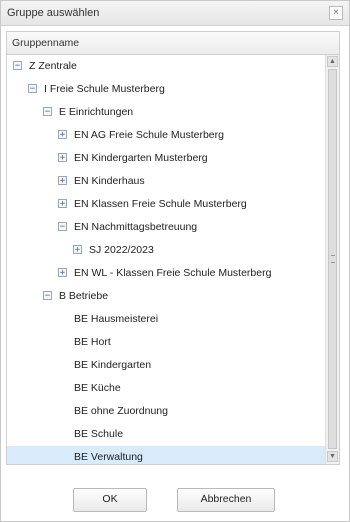  Describe the element at coordinates (96, 112) in the screenshot. I see `tree-row-label: E Einrichtungen` at that location.